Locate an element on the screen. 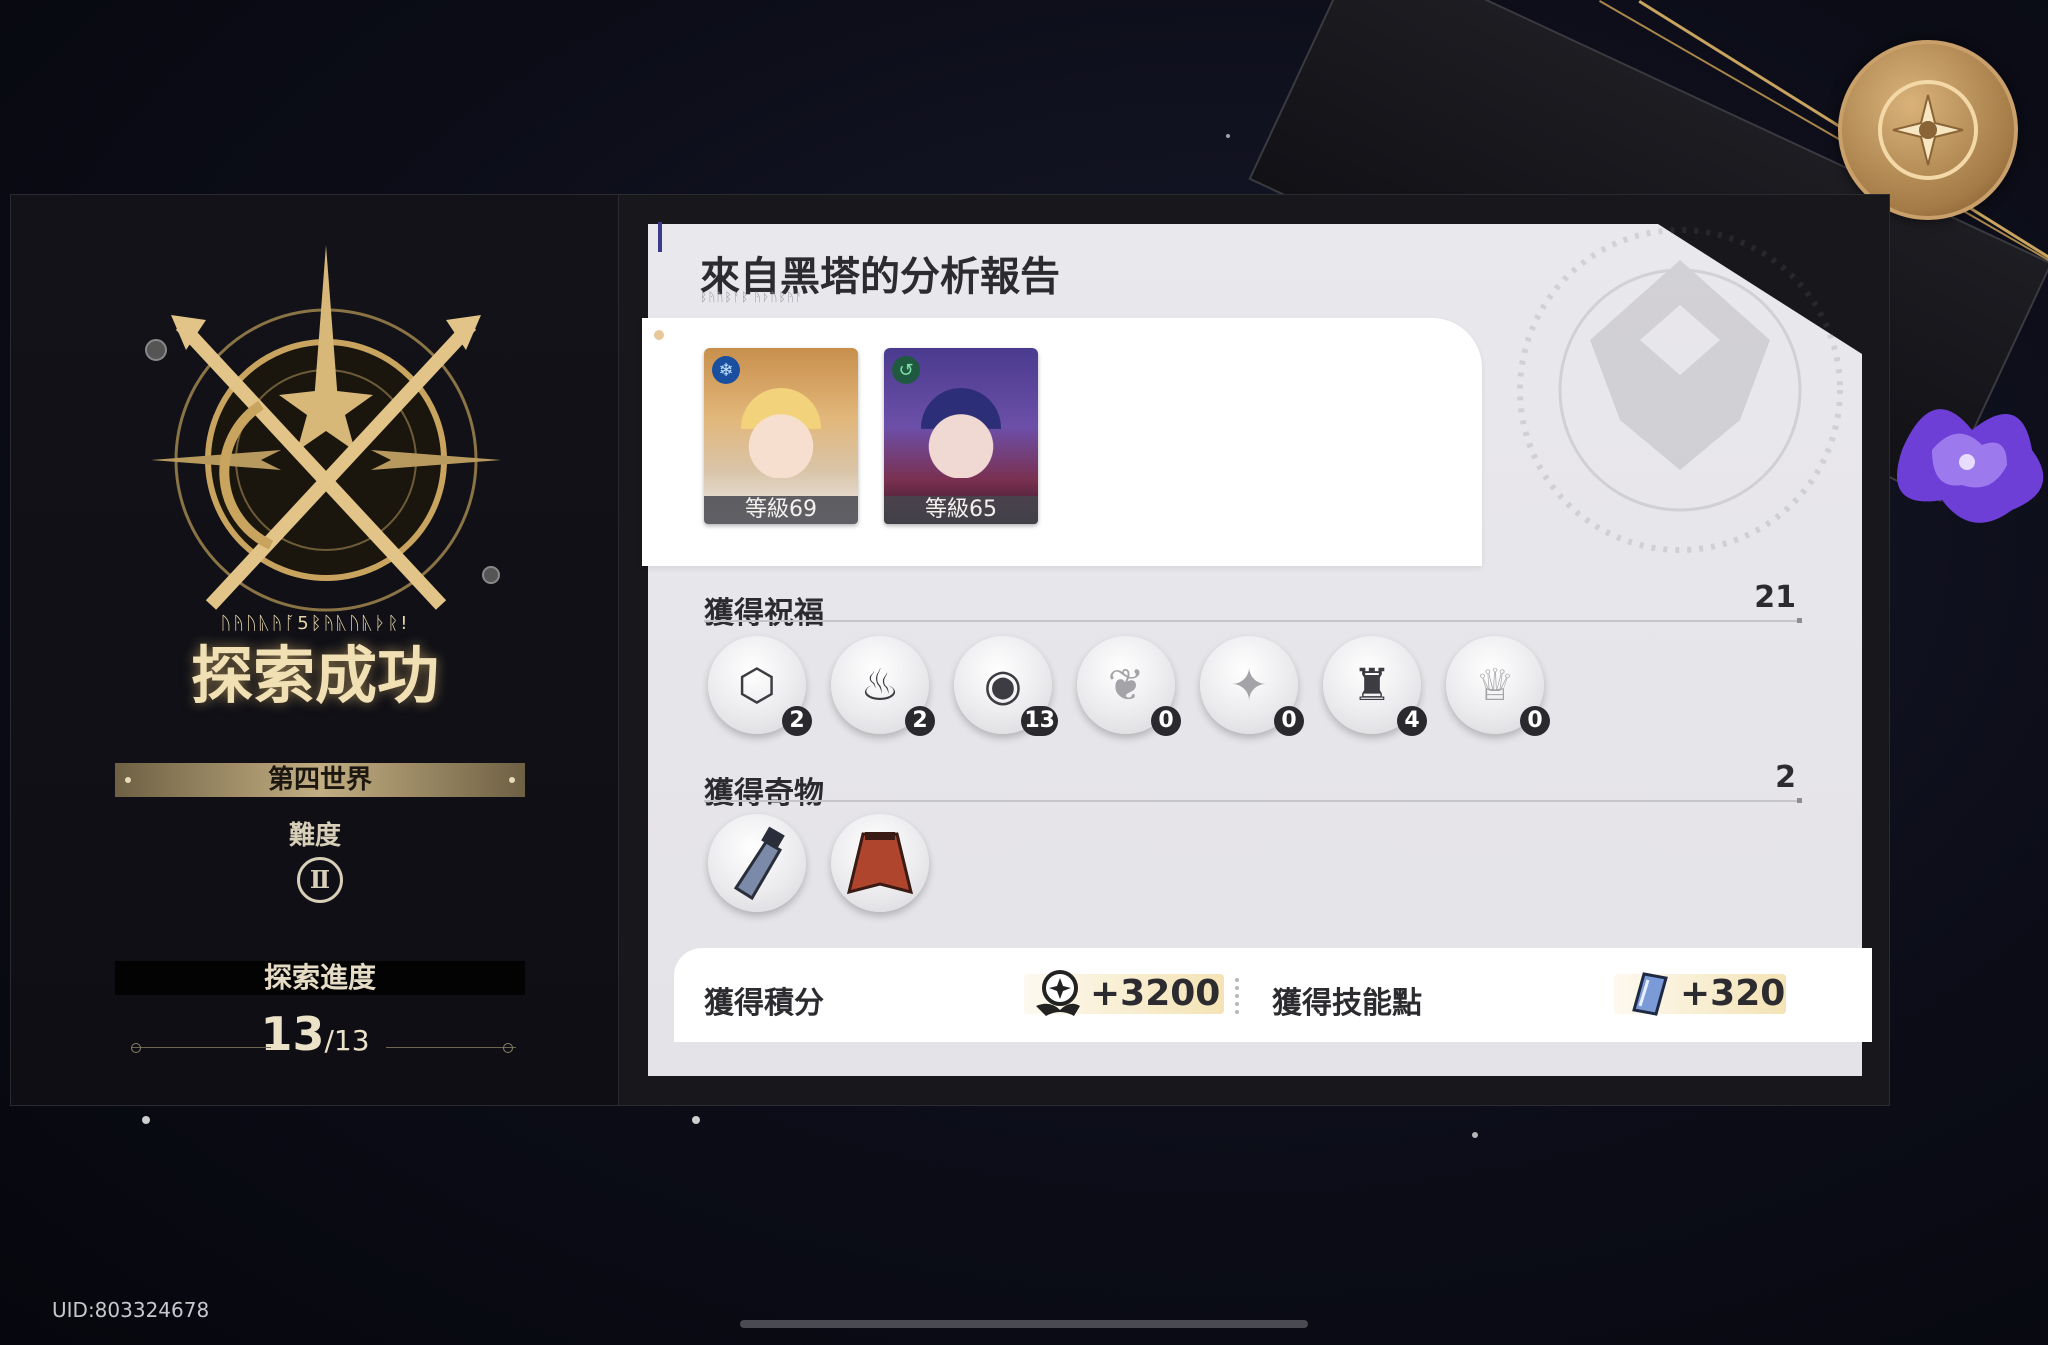  character-portrait: ↺ 等級65 is located at coordinates (961, 436).